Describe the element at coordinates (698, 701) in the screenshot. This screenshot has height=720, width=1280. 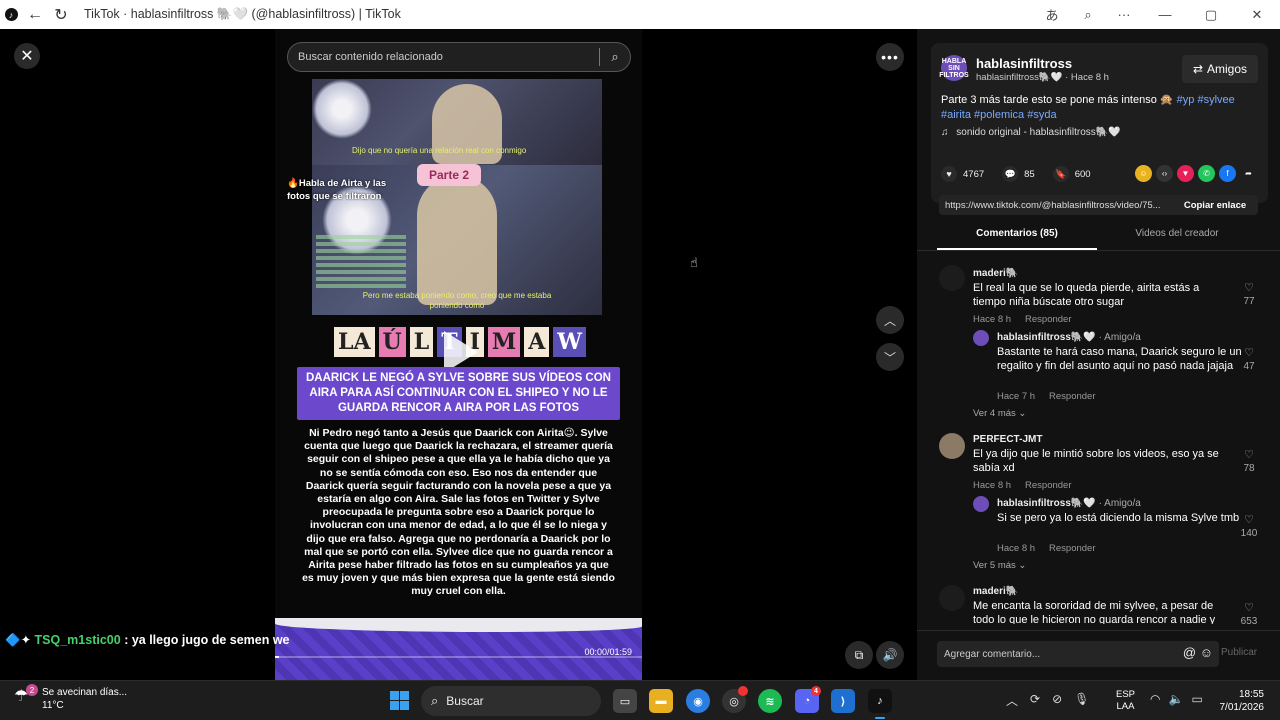
I see `chrome-icon: ◉` at that location.